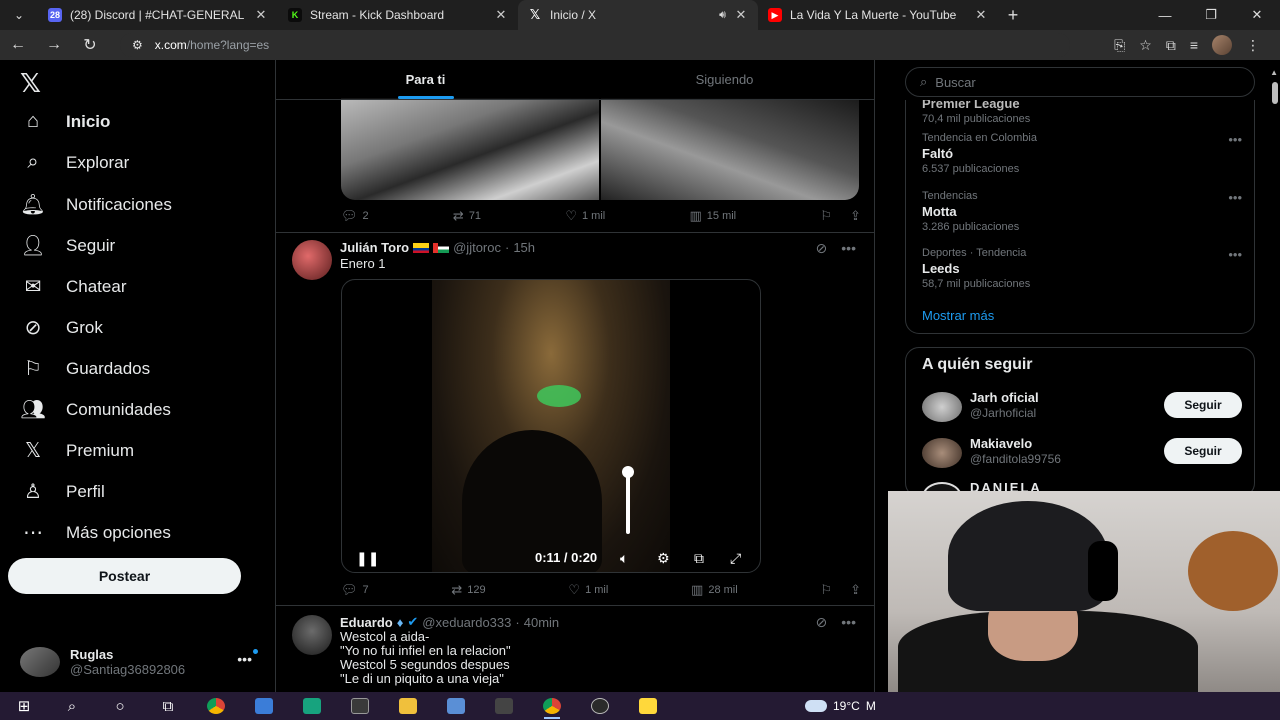 The height and width of the screenshot is (720, 1280). What do you see at coordinates (1082, 407) in the screenshot?
I see `follow-suggestion: Jarh oficial @Jarhoficial Seguir` at bounding box center [1082, 407].